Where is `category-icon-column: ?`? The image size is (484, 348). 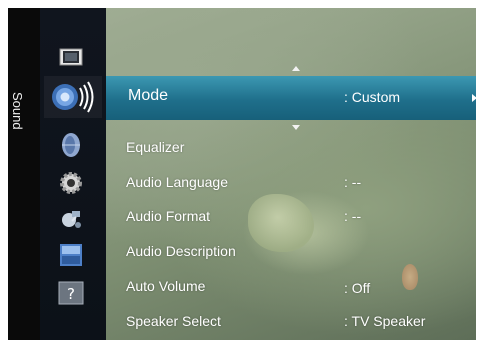
category-icon-column: ? is located at coordinates (73, 174).